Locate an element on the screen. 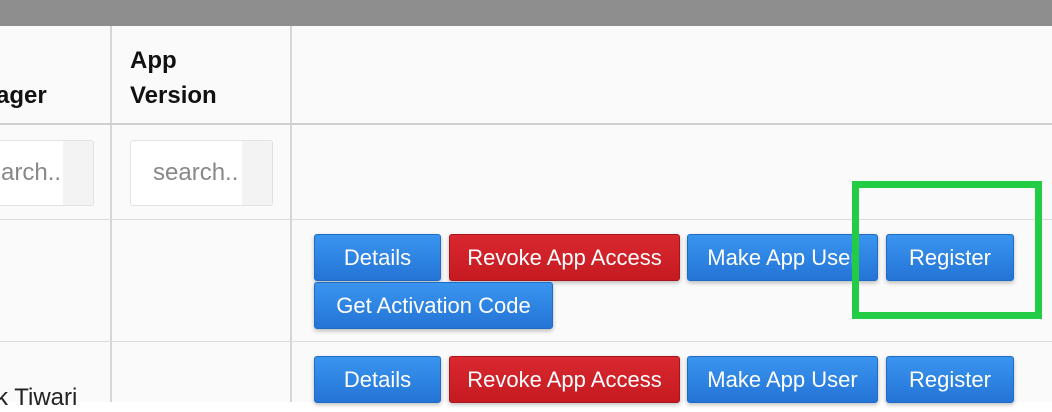 The width and height of the screenshot is (1052, 412). column-header-app-version-label: App Version is located at coordinates (173, 78).